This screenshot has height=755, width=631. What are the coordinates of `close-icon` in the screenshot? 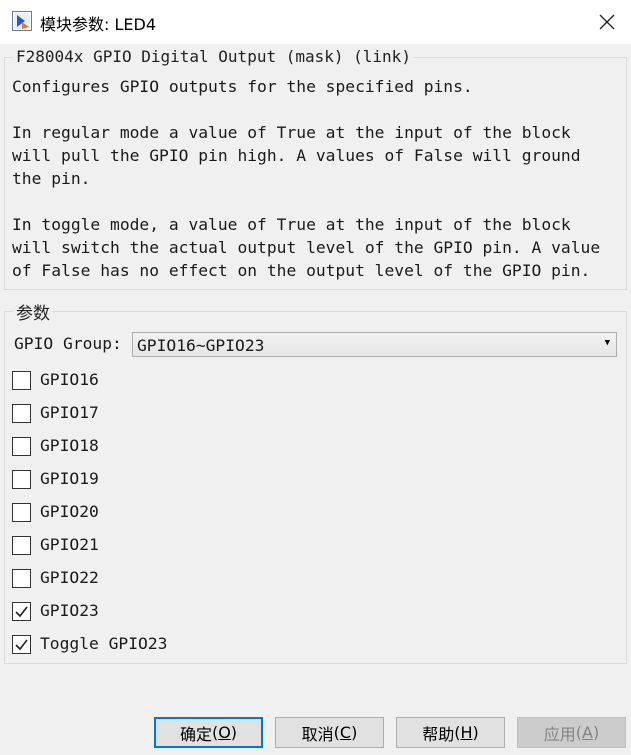 It's located at (607, 22).